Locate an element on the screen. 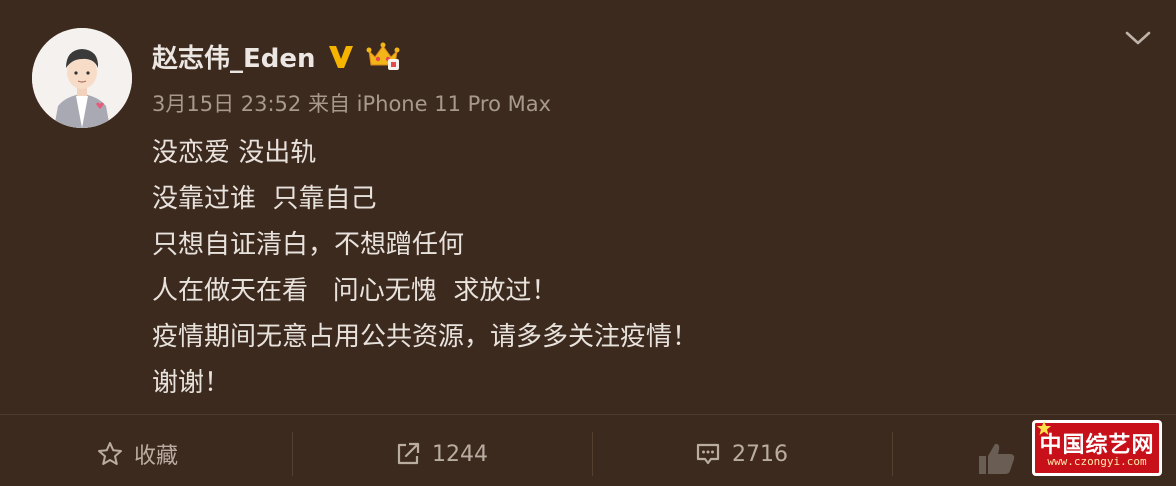  verified-v-icon is located at coordinates (341, 56).